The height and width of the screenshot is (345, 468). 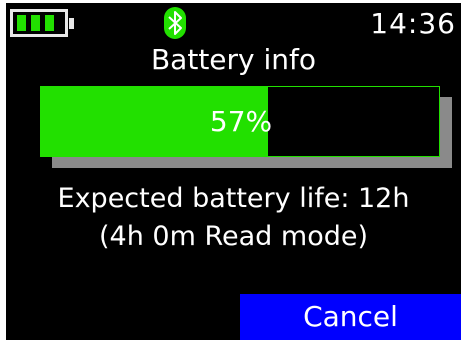 What do you see at coordinates (233, 59) in the screenshot?
I see `page-title: Battery info` at bounding box center [233, 59].